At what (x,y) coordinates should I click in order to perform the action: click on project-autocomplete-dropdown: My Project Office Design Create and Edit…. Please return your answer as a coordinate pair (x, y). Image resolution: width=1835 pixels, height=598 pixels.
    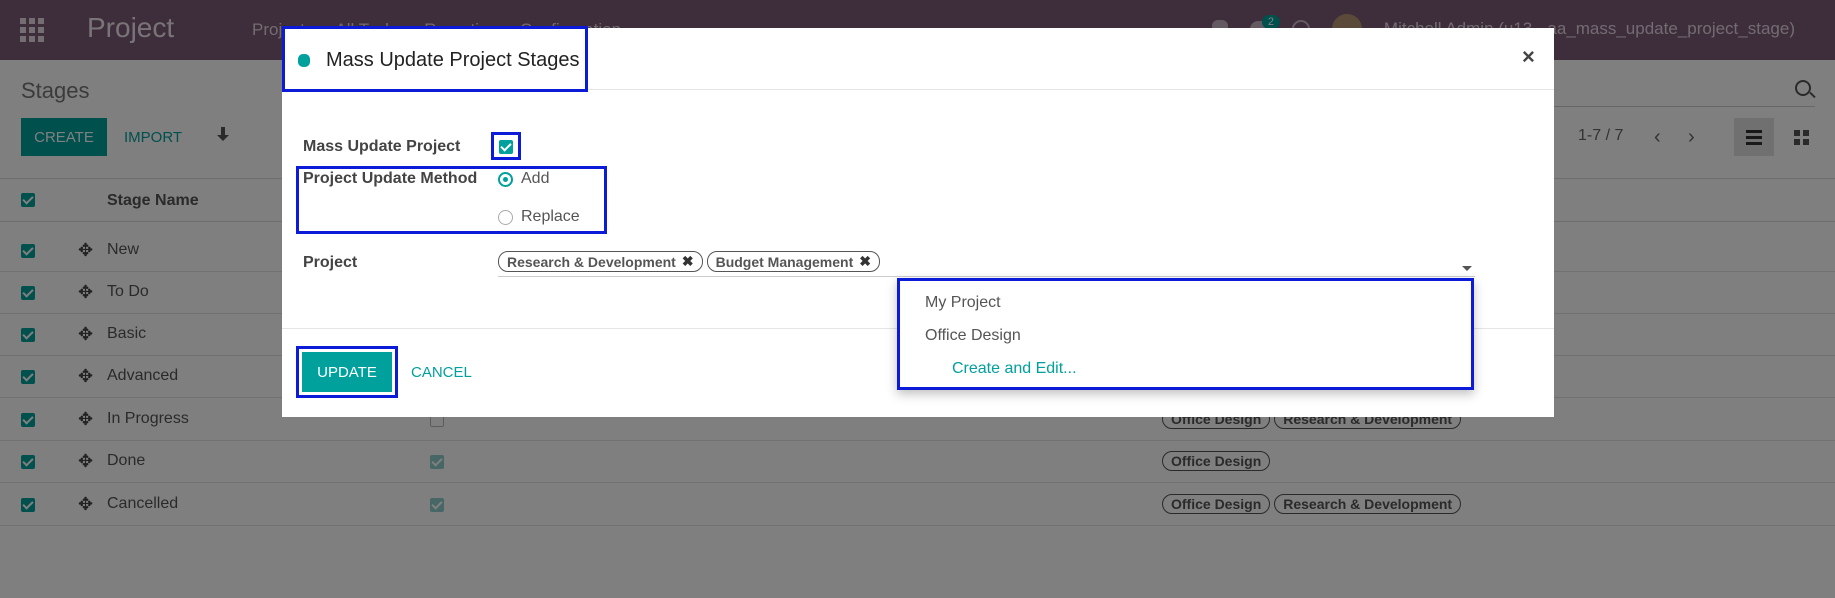
    Looking at the image, I should click on (1185, 334).